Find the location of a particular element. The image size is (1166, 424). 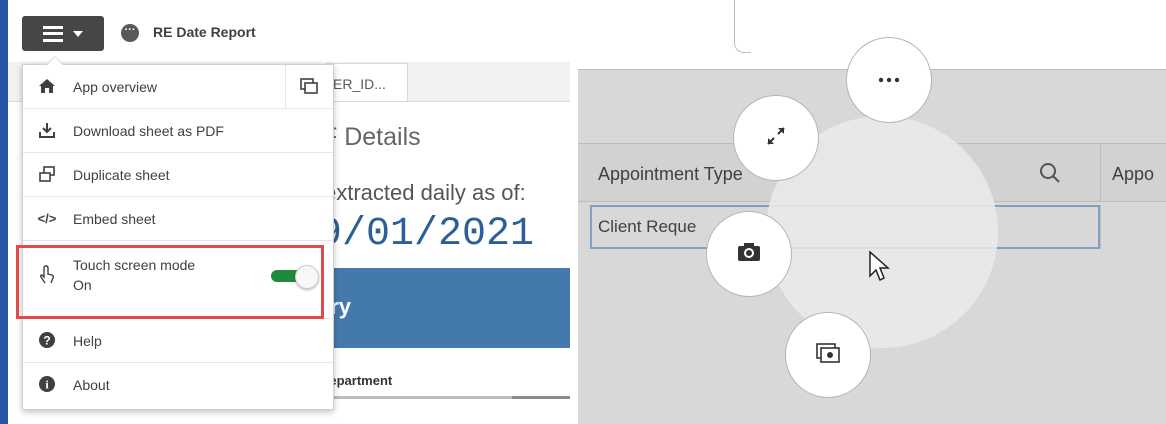

menu-item-label: Download sheet as PDF is located at coordinates (148, 131).